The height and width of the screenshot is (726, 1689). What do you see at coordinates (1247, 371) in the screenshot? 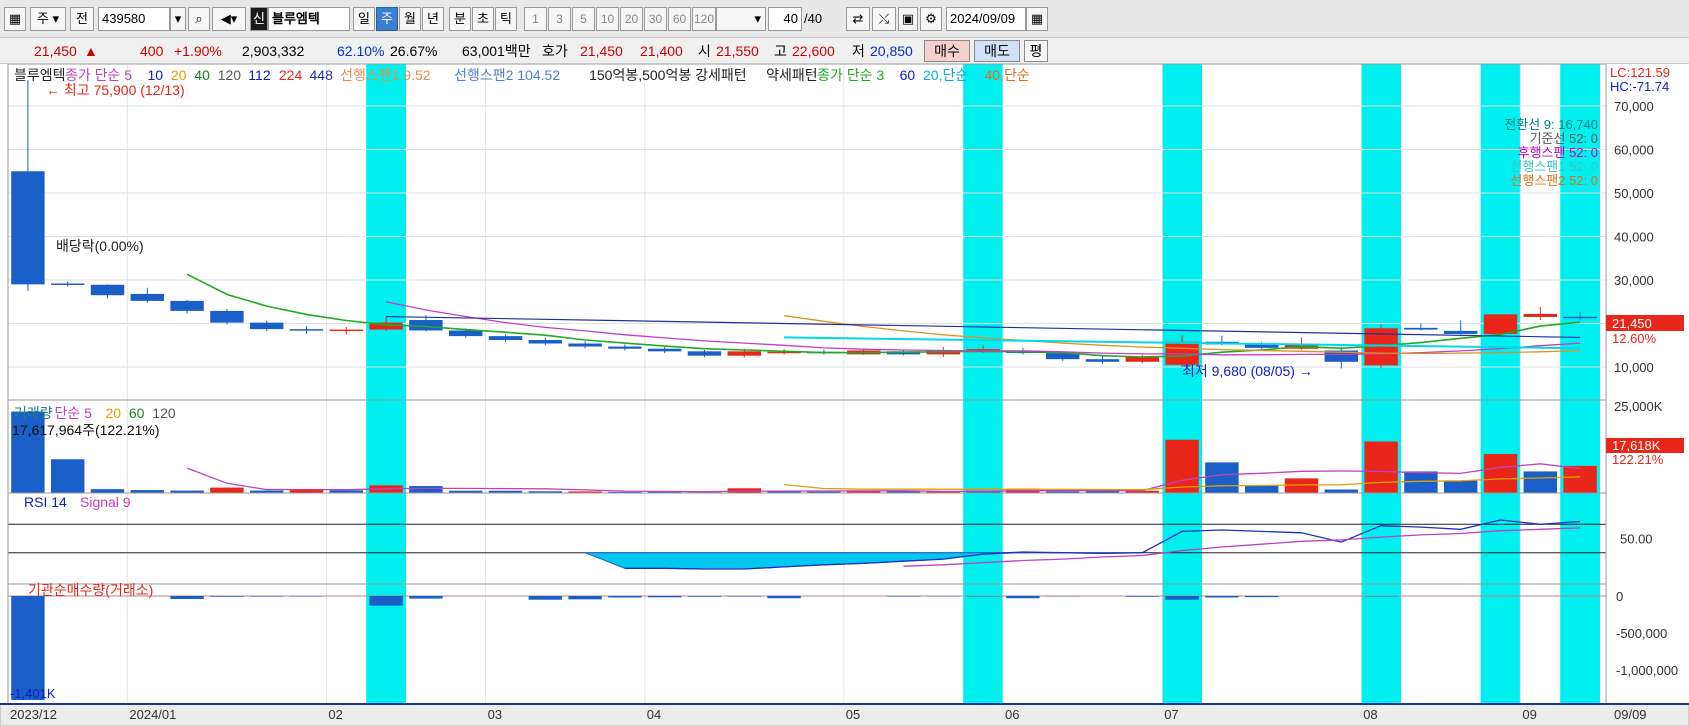
I see `low-annotation: 최저 9,680 (08/05) →` at bounding box center [1247, 371].